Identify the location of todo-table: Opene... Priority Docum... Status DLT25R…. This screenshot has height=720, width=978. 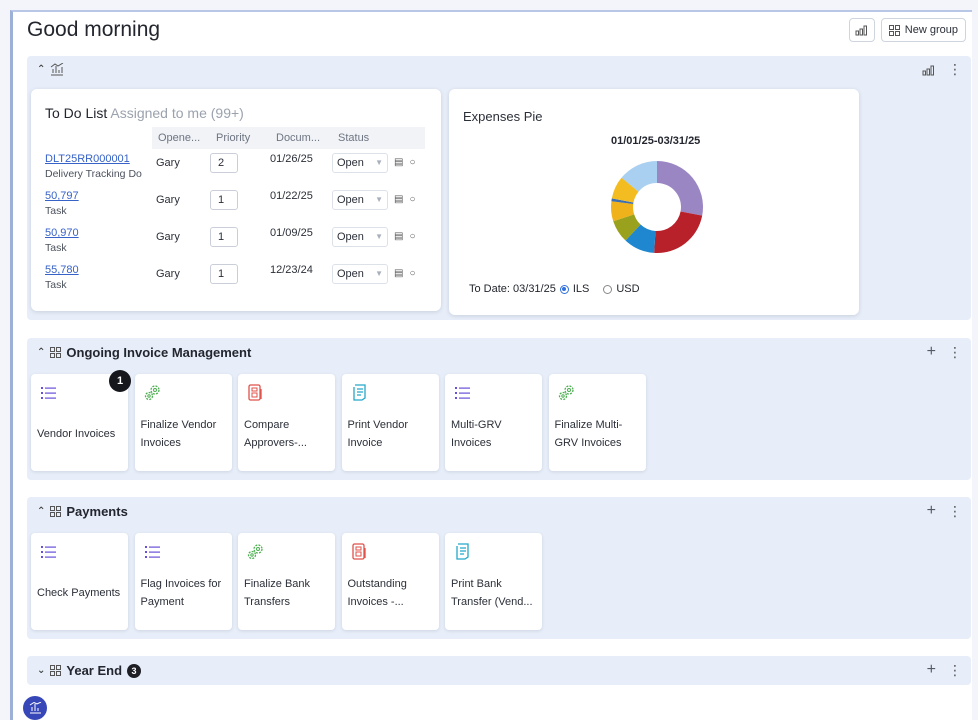
(235, 212).